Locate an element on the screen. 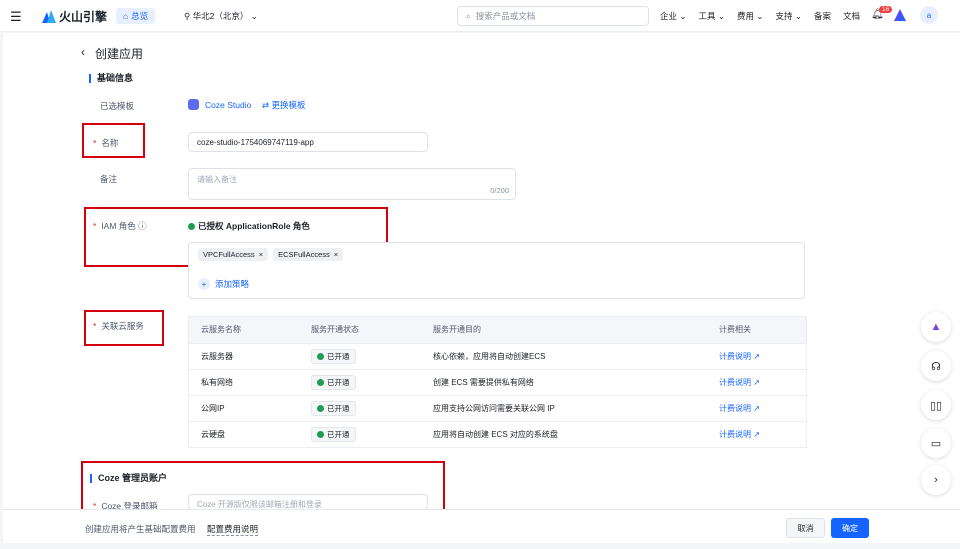 This screenshot has width=960, height=549. nav-billing: 费用 ⌄ is located at coordinates (750, 16).